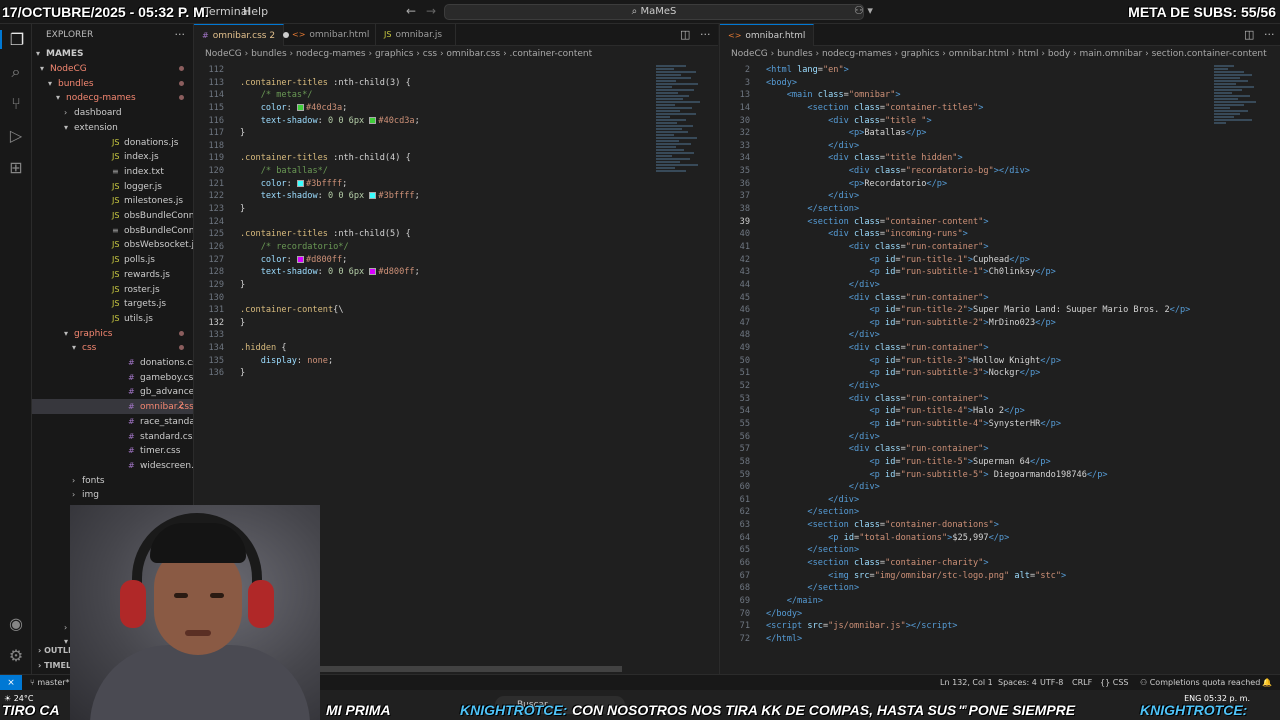 The height and width of the screenshot is (720, 1280). I want to click on code-line: 112, so click(456, 70).